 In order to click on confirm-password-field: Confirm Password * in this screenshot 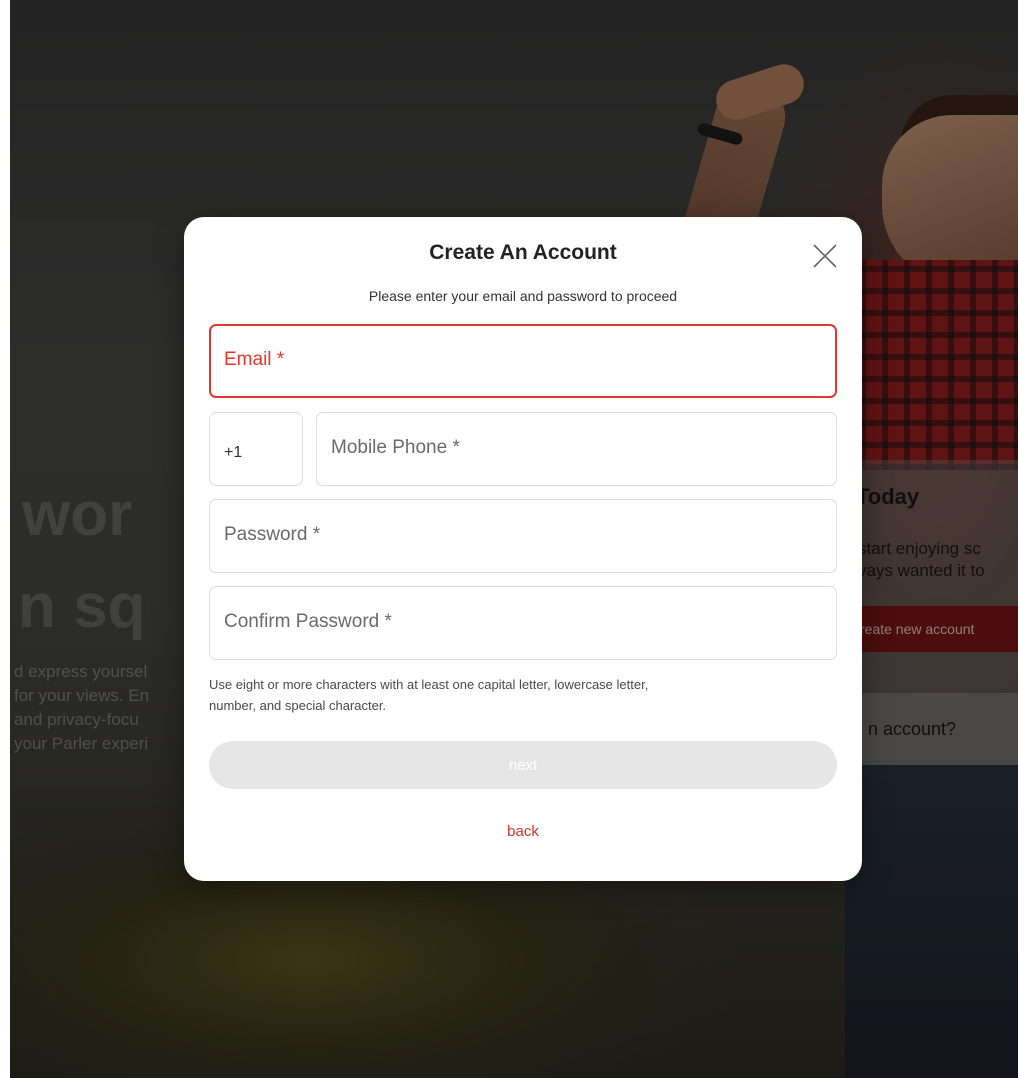, I will do `click(523, 623)`.